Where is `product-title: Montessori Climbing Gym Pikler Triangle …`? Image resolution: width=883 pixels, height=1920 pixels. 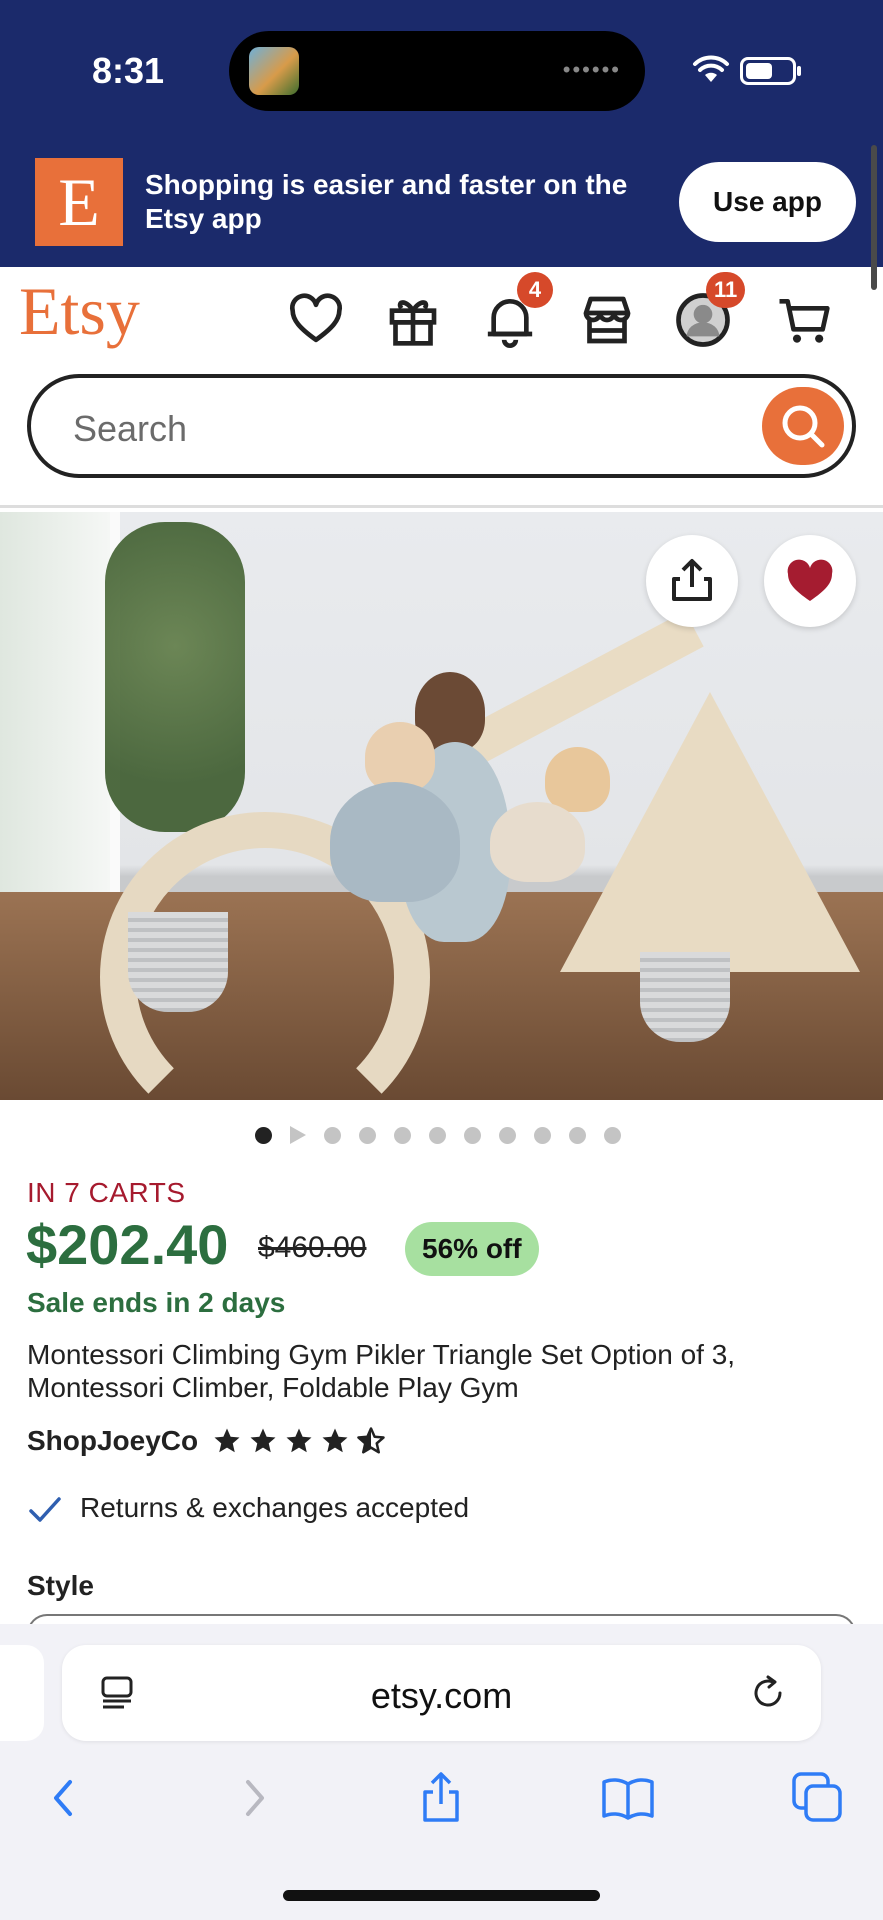
product-title: Montessori Climbing Gym Pikler Triangle … is located at coordinates (381, 1371).